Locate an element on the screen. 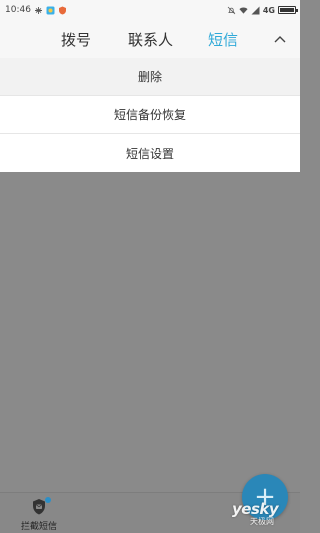 The width and height of the screenshot is (320, 533). status-right: 4G is located at coordinates (262, 10).